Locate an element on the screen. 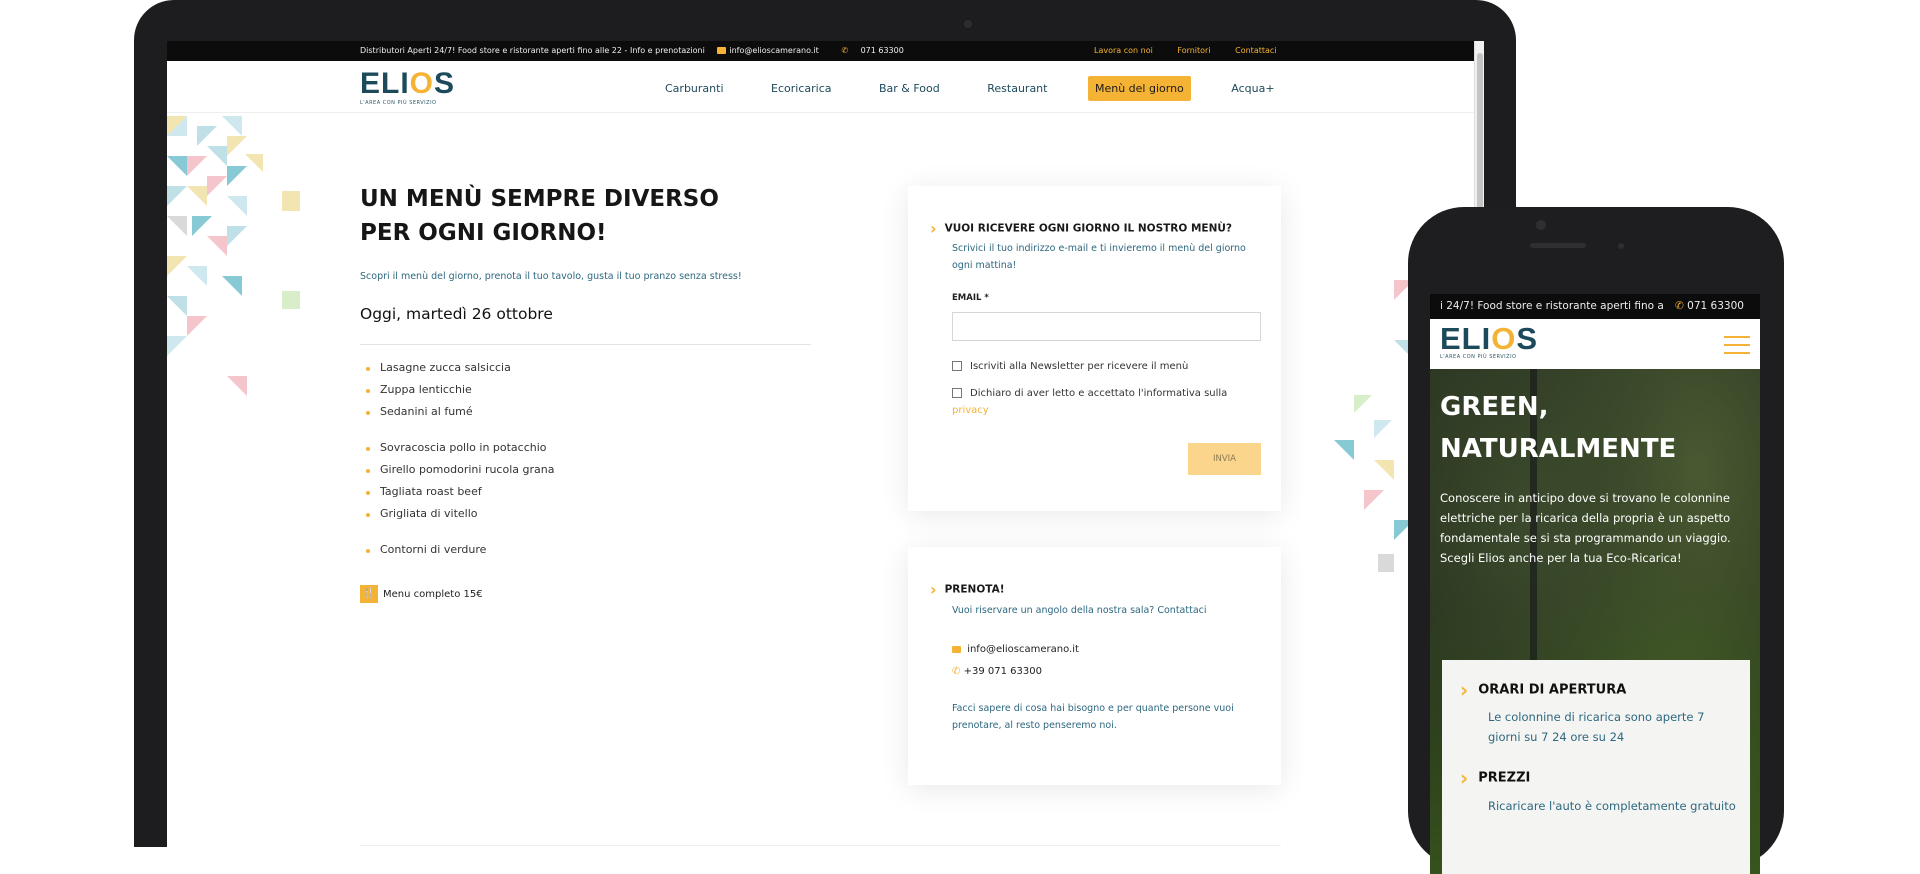 Image resolution: width=1920 pixels, height=874 pixels. divider is located at coordinates (585, 344).